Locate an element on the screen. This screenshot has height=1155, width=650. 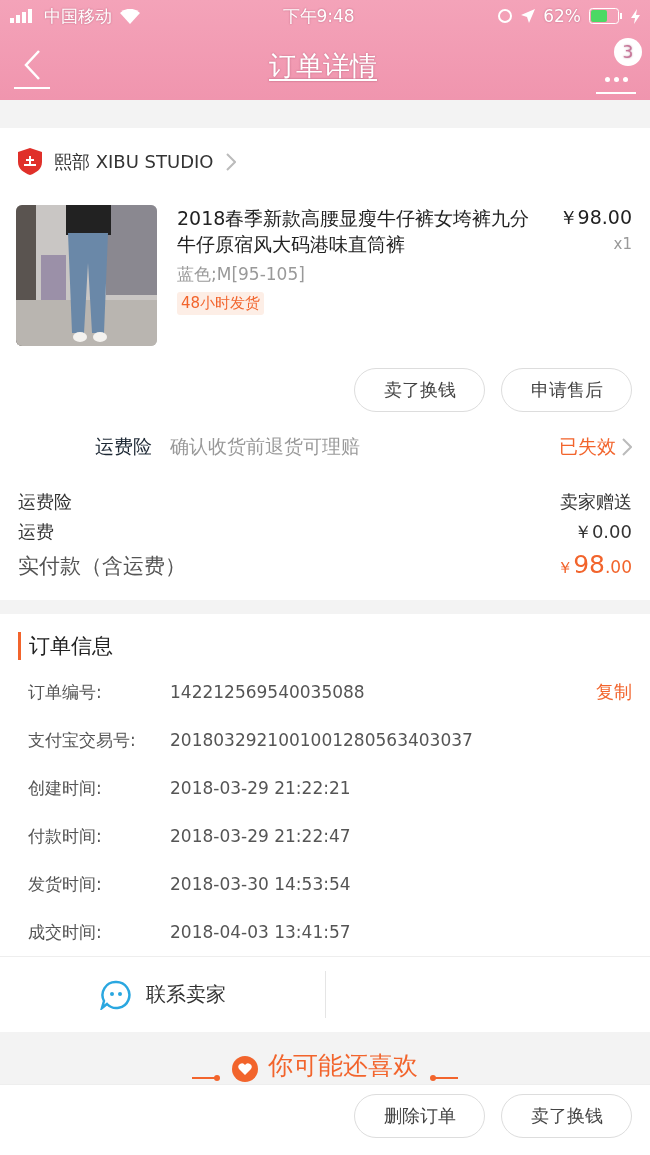
location-arrow-icon is located at coordinates (528, 16).